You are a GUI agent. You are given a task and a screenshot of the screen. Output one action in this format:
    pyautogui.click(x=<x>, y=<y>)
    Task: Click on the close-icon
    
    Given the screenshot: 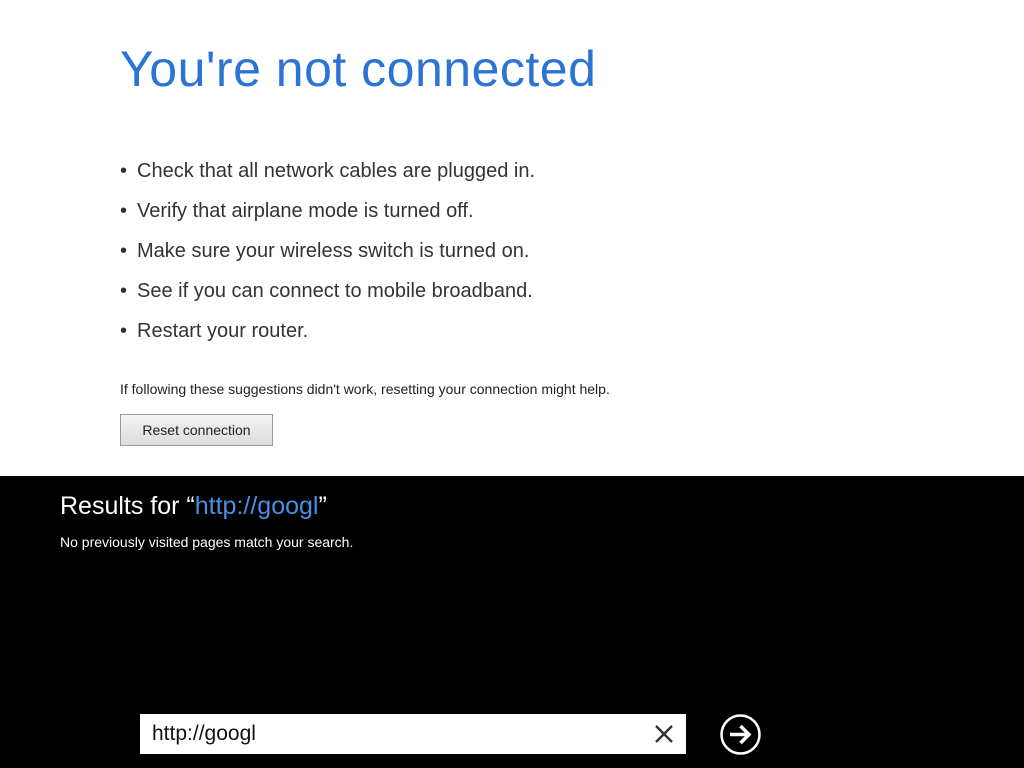 What is the action you would take?
    pyautogui.click(x=664, y=734)
    